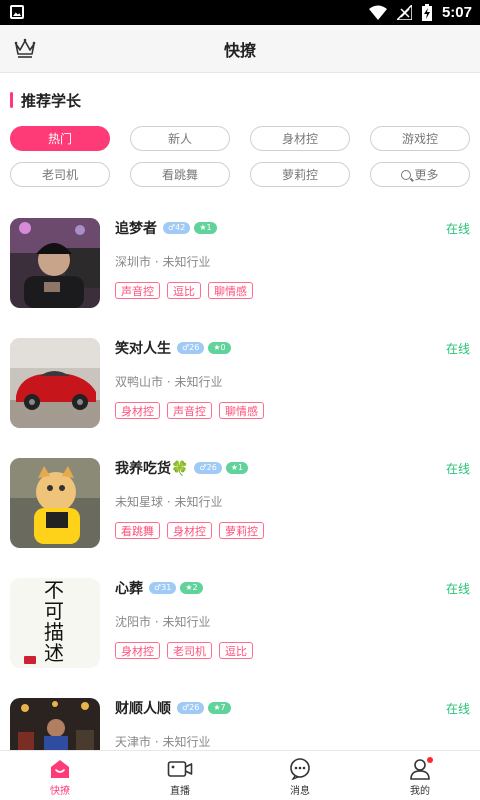  I want to click on tag-game: 游戏控, so click(420, 138).